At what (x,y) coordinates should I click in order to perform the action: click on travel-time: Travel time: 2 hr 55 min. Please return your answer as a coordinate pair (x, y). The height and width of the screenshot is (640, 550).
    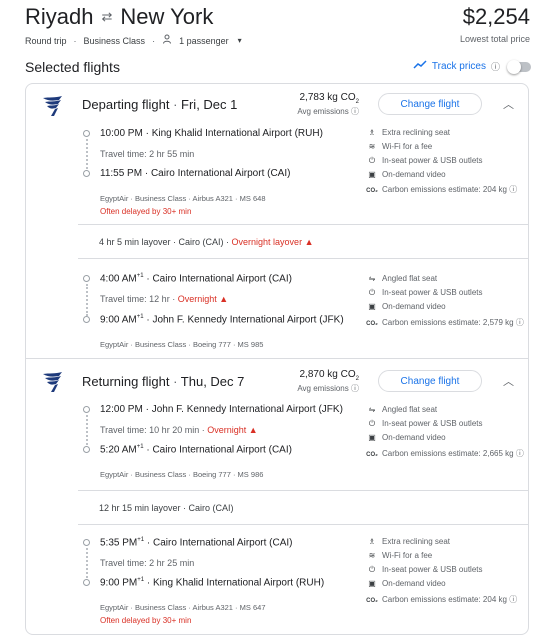
    Looking at the image, I should click on (147, 154).